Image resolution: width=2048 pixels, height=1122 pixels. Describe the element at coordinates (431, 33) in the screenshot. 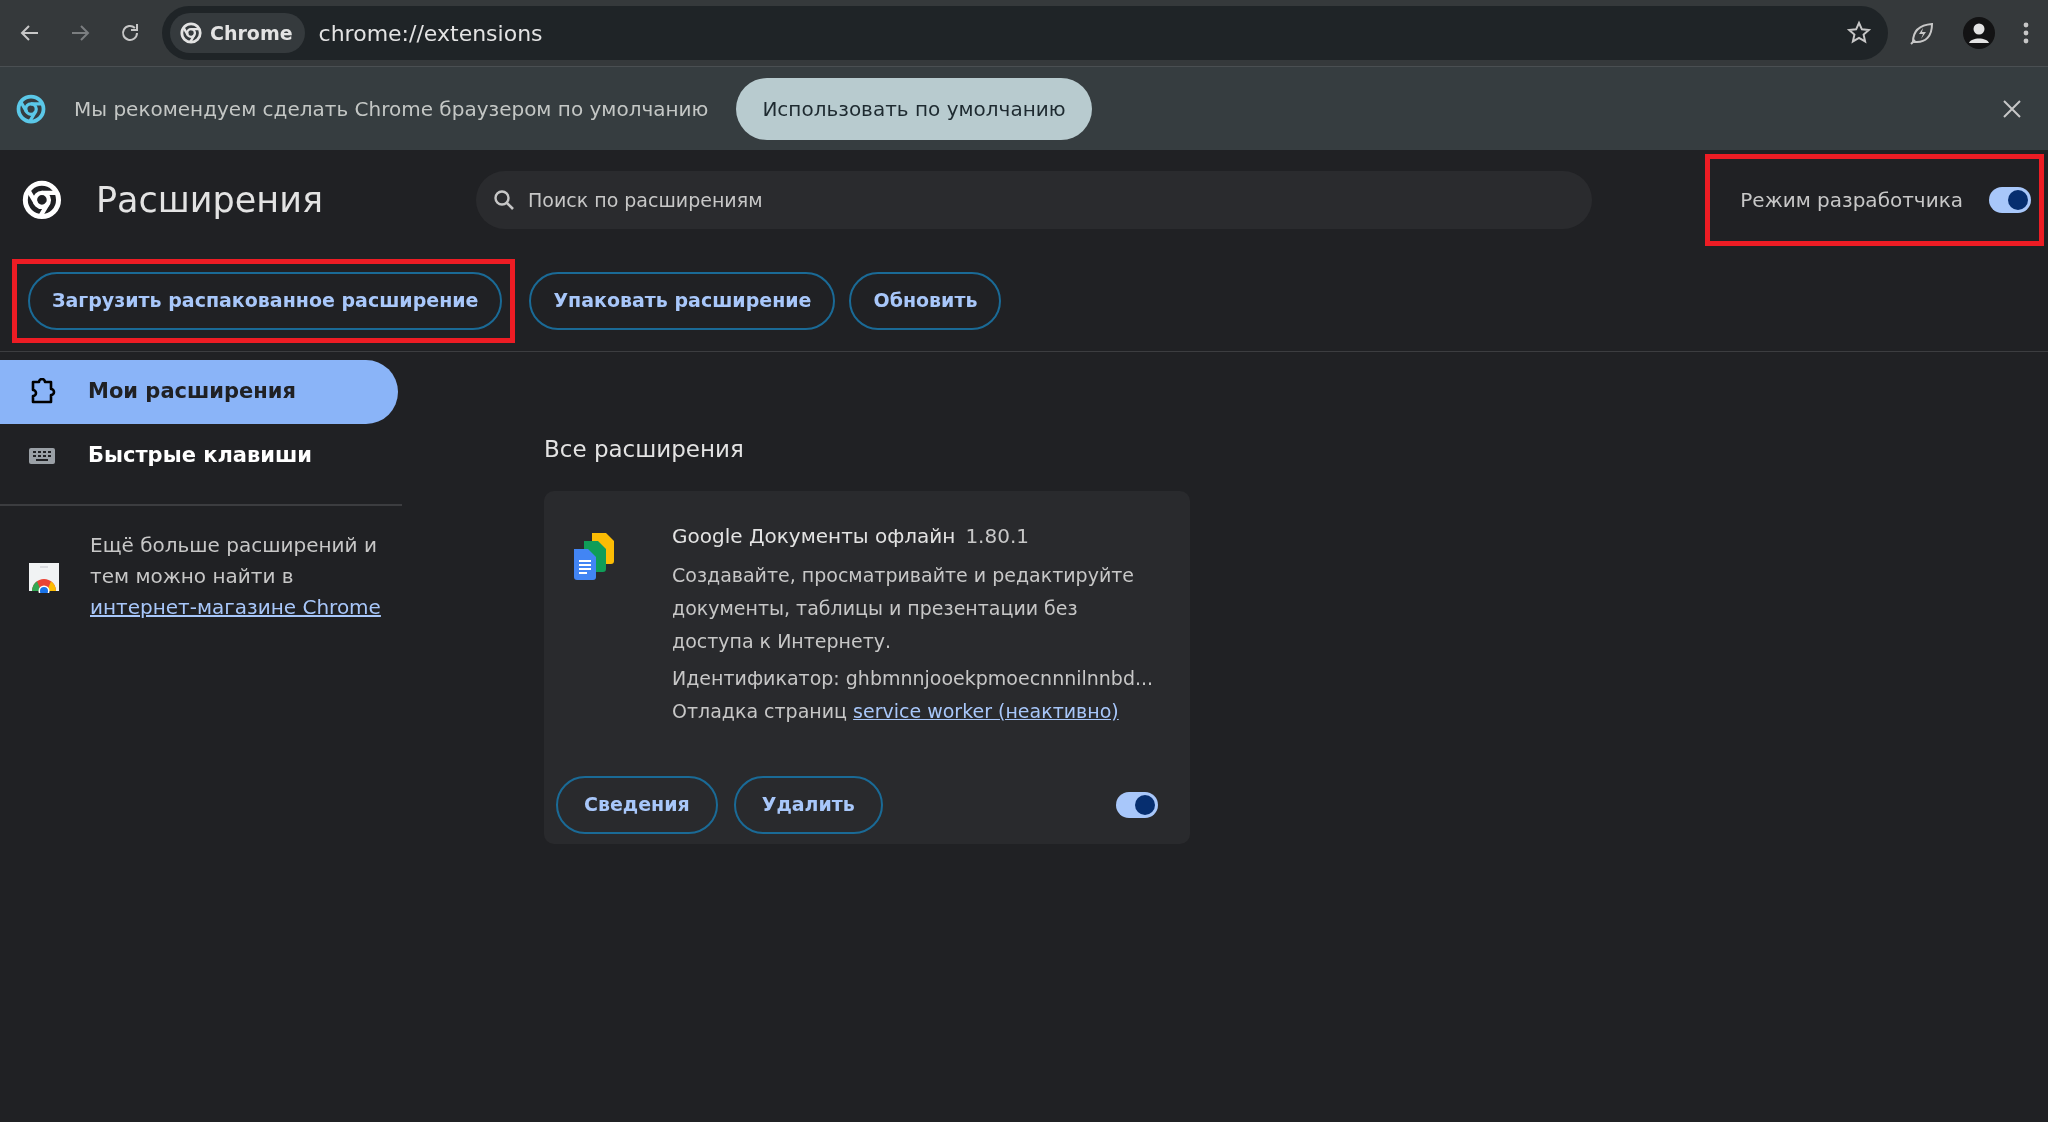

I see `url-text: chrome://extensions` at that location.